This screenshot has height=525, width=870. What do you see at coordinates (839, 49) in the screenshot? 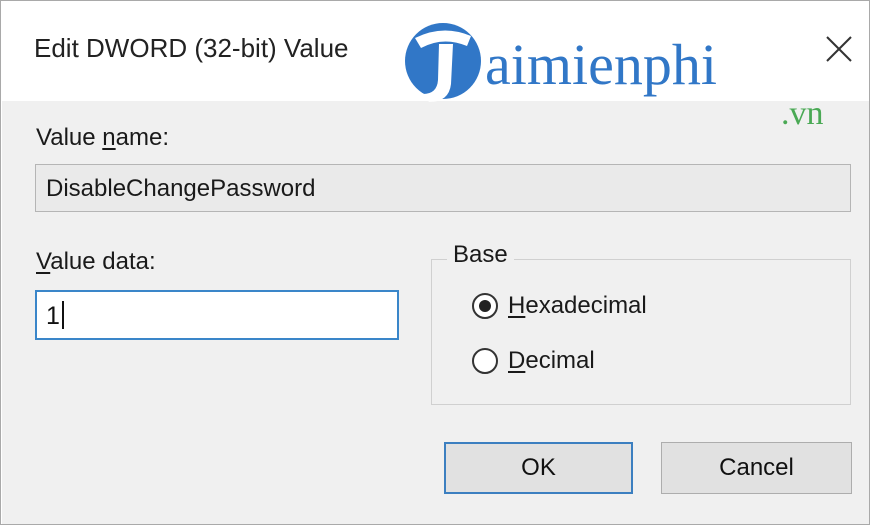
I see `close-icon` at bounding box center [839, 49].